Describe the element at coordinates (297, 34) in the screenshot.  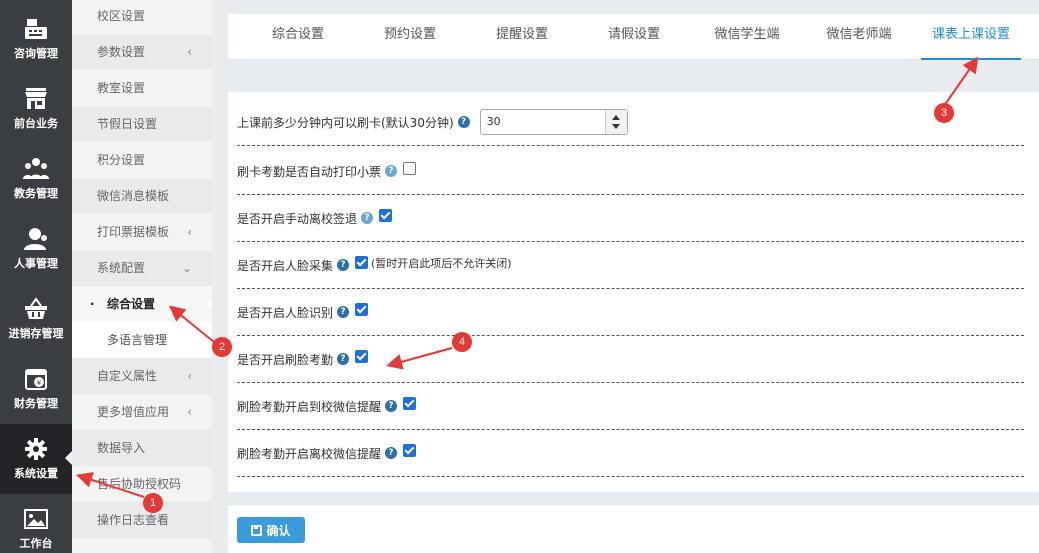
I see `tab-label: 综合设置` at that location.